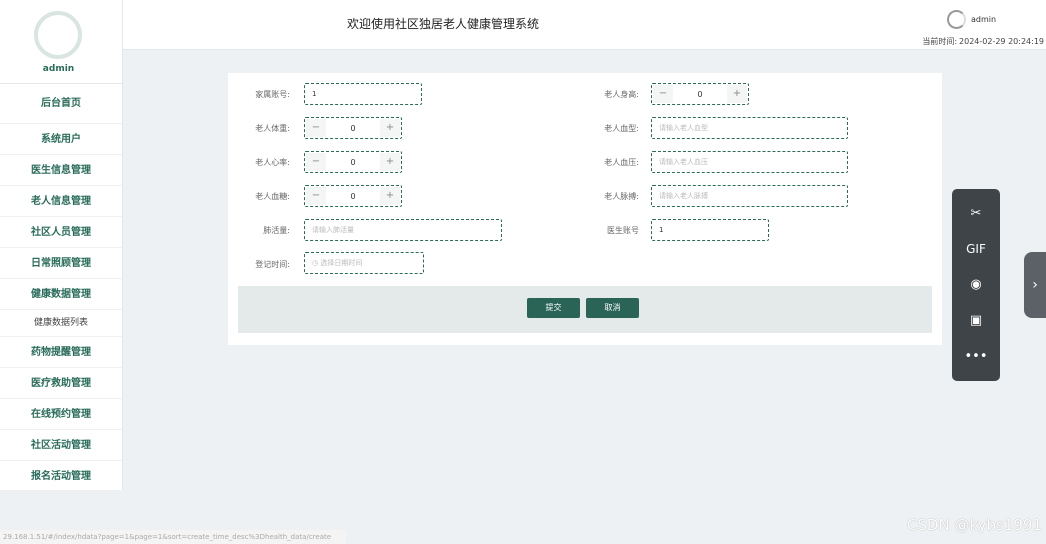  Describe the element at coordinates (976, 357) in the screenshot. I see `more-icon: •••` at that location.